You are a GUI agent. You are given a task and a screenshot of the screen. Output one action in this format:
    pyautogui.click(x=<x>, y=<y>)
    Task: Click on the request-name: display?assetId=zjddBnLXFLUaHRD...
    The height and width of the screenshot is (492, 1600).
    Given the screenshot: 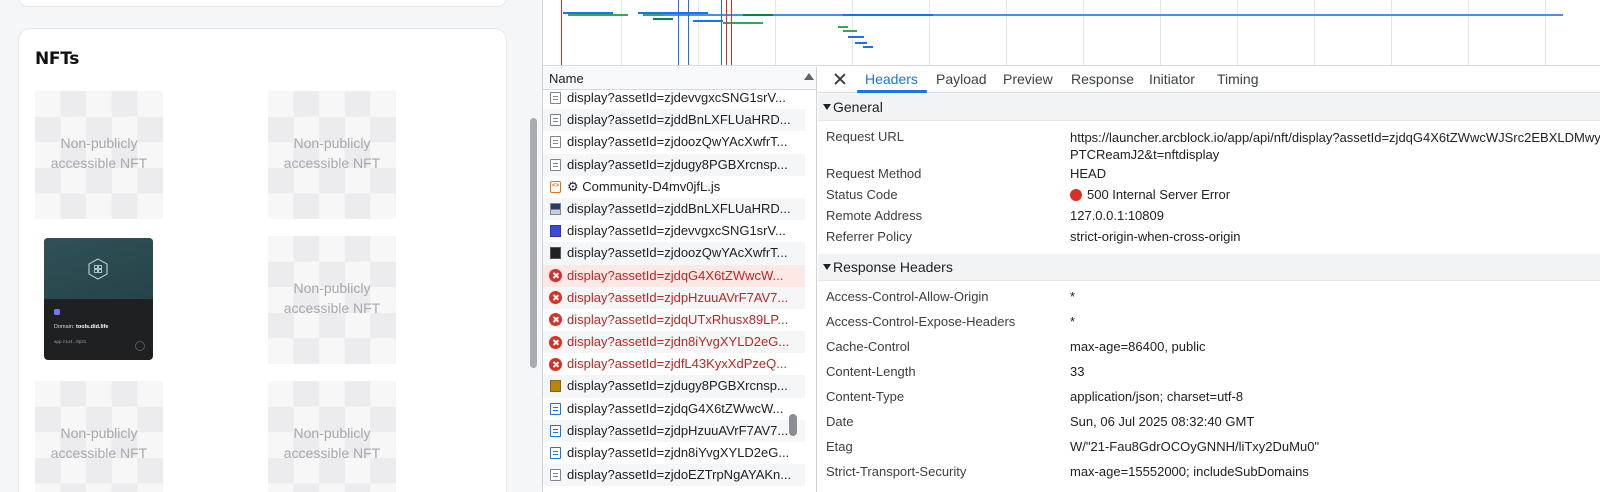 What is the action you would take?
    pyautogui.click(x=679, y=120)
    